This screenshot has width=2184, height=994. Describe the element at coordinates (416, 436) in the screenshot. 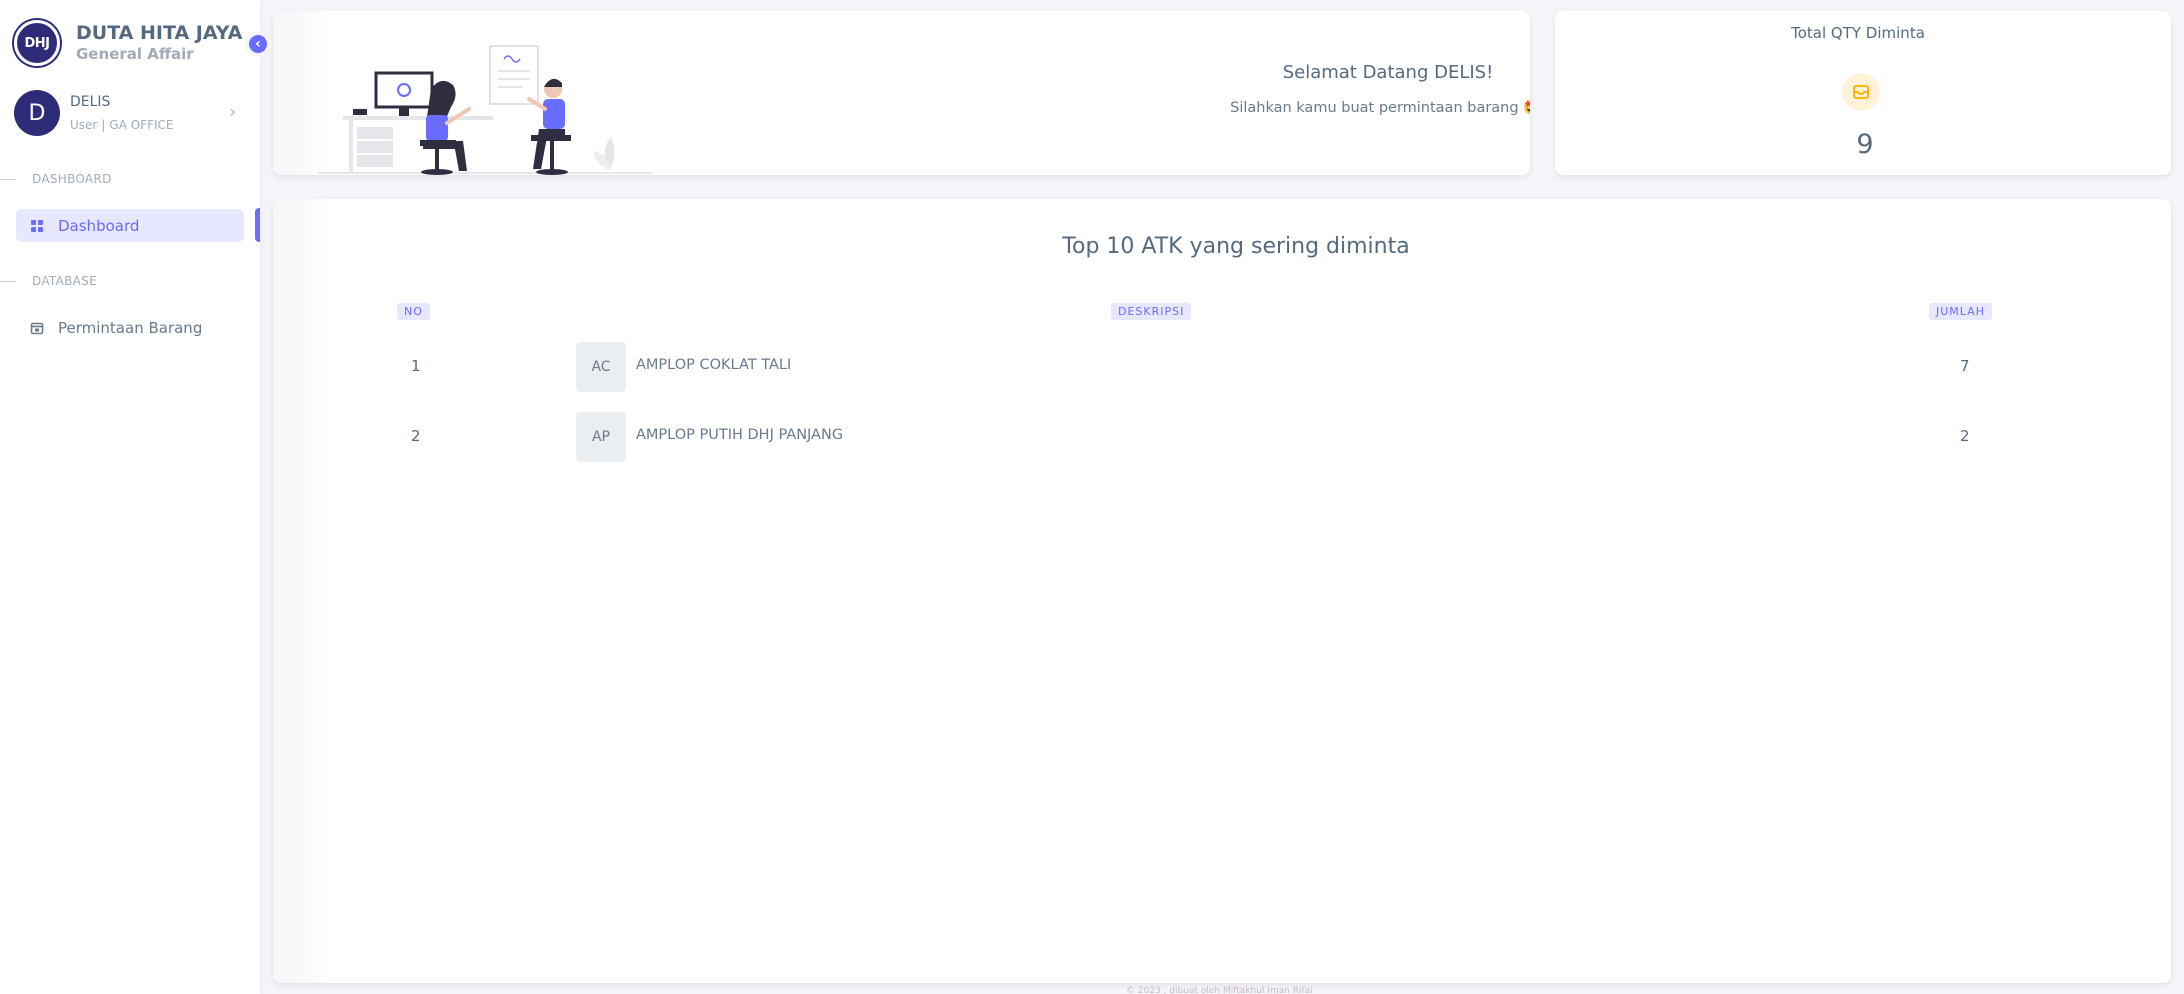

I see `row-number: 2` at that location.